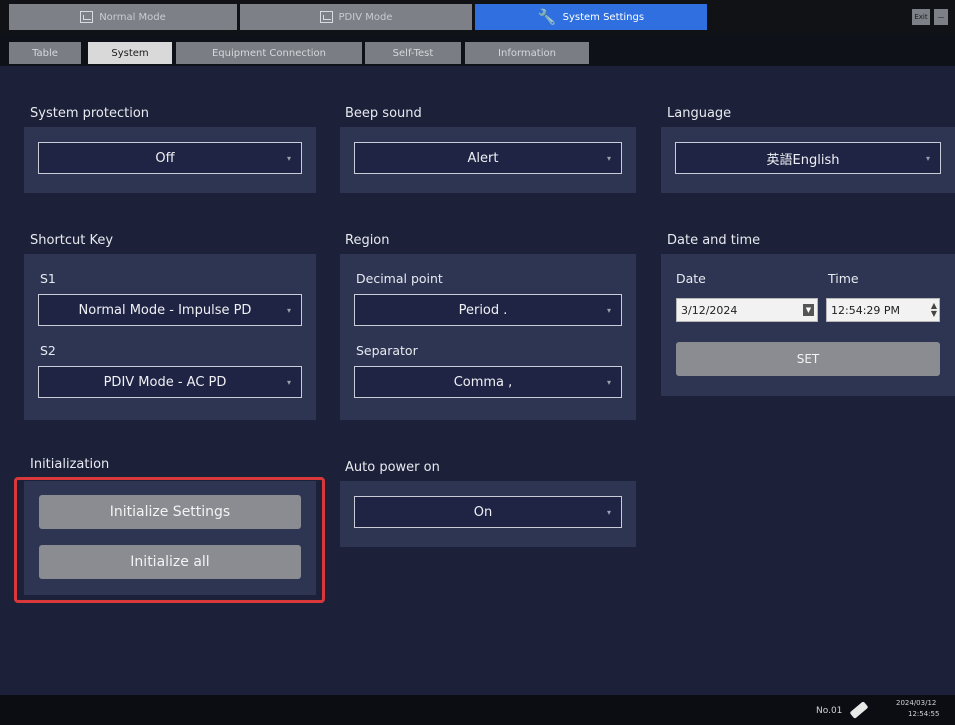 Image resolution: width=955 pixels, height=725 pixels. I want to click on time-picker: 12:54:29 PM ▲ ▼, so click(883, 310).